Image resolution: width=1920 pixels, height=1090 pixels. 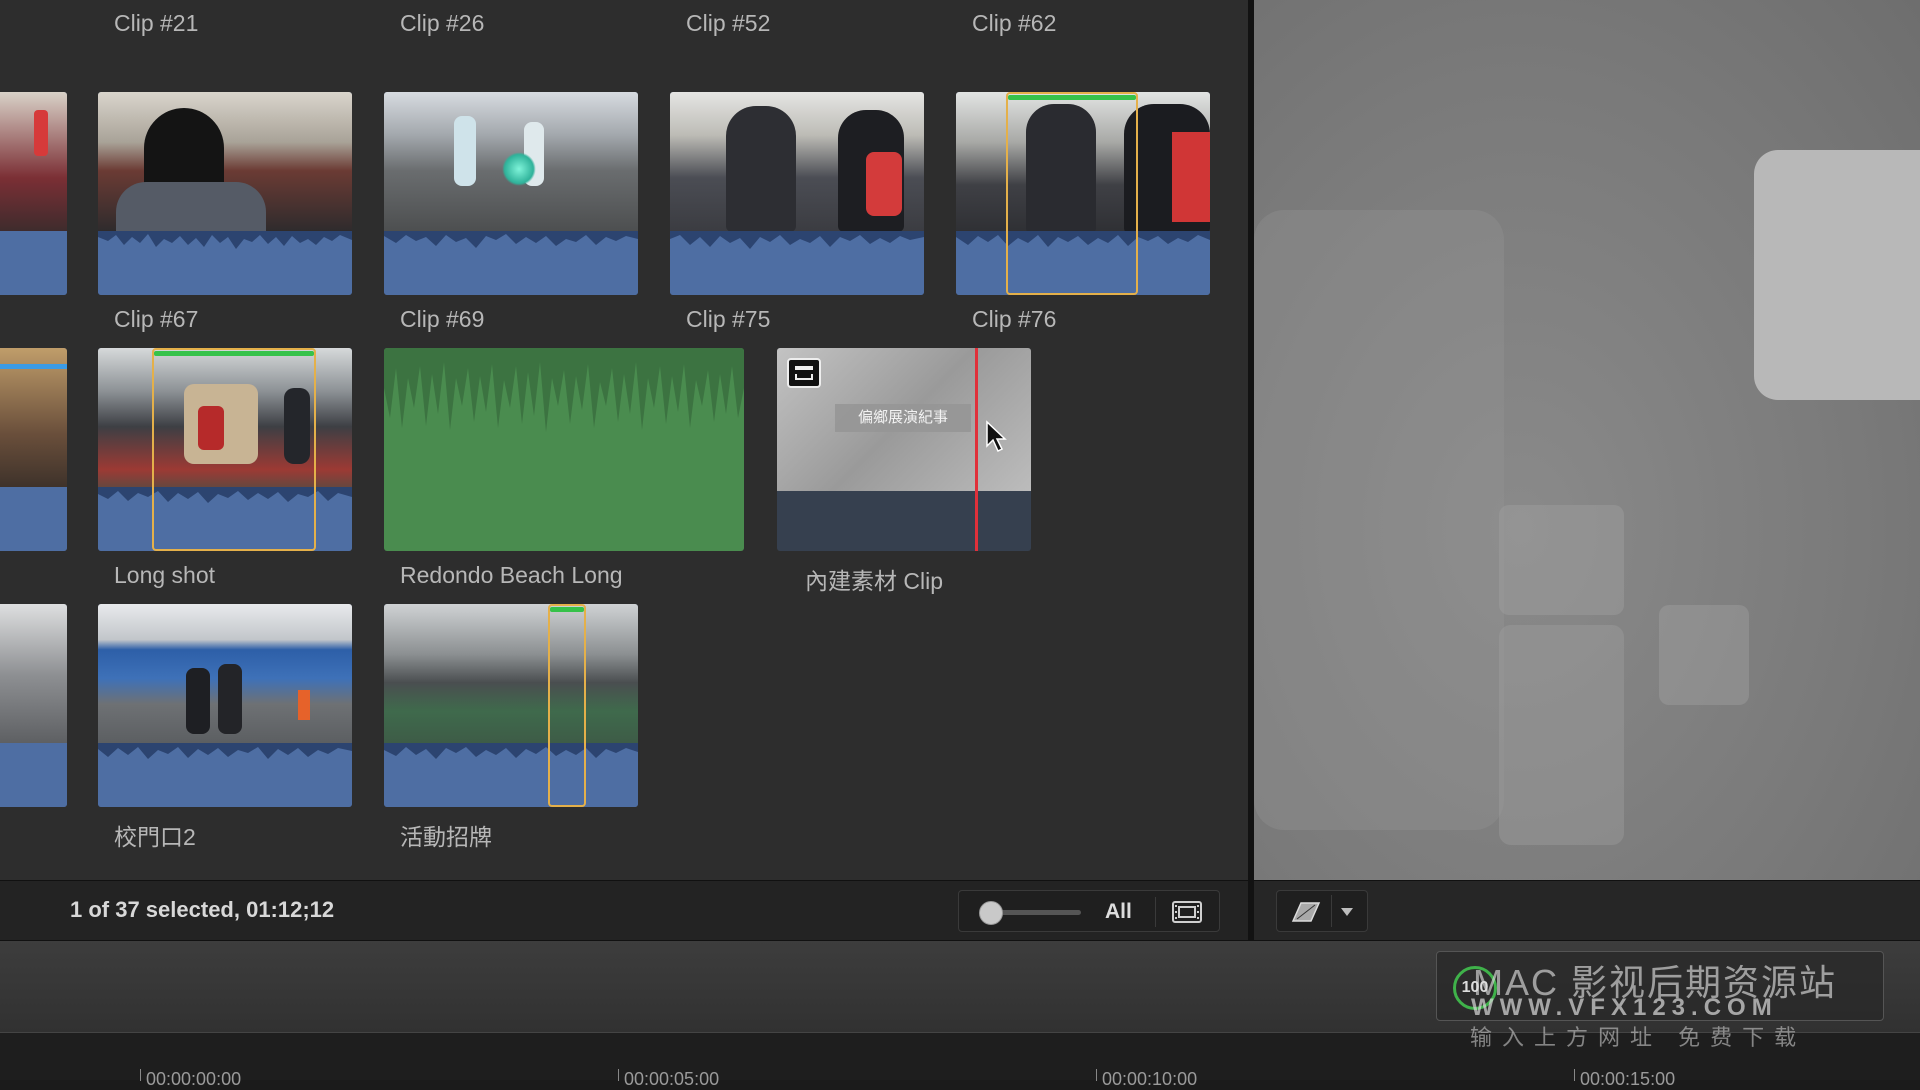 I want to click on mouse-pointer-icon, so click(x=996, y=436).